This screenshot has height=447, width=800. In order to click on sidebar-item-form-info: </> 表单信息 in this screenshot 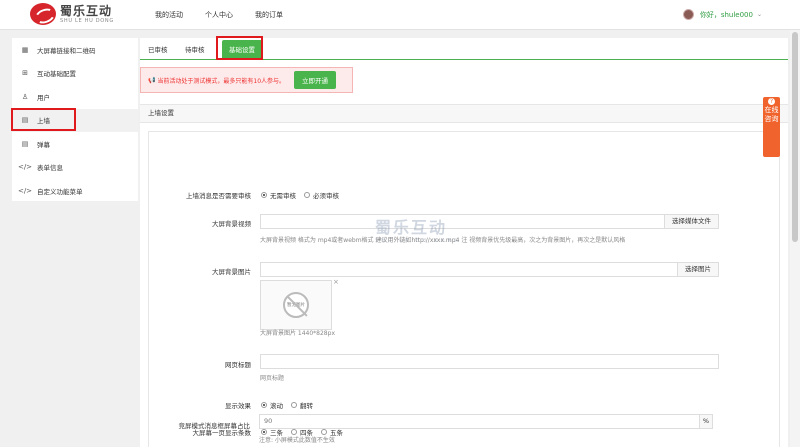, I will do `click(75, 168)`.